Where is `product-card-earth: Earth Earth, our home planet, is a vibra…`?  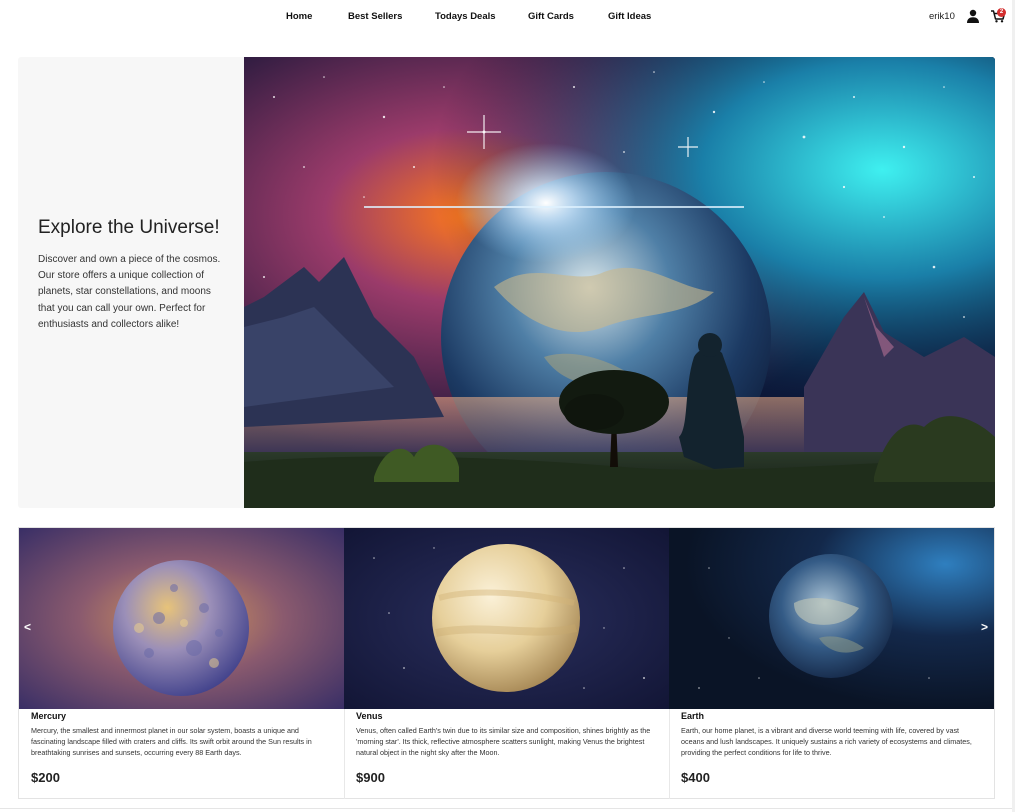
product-card-earth: Earth Earth, our home planet, is a vibra… is located at coordinates (832, 663).